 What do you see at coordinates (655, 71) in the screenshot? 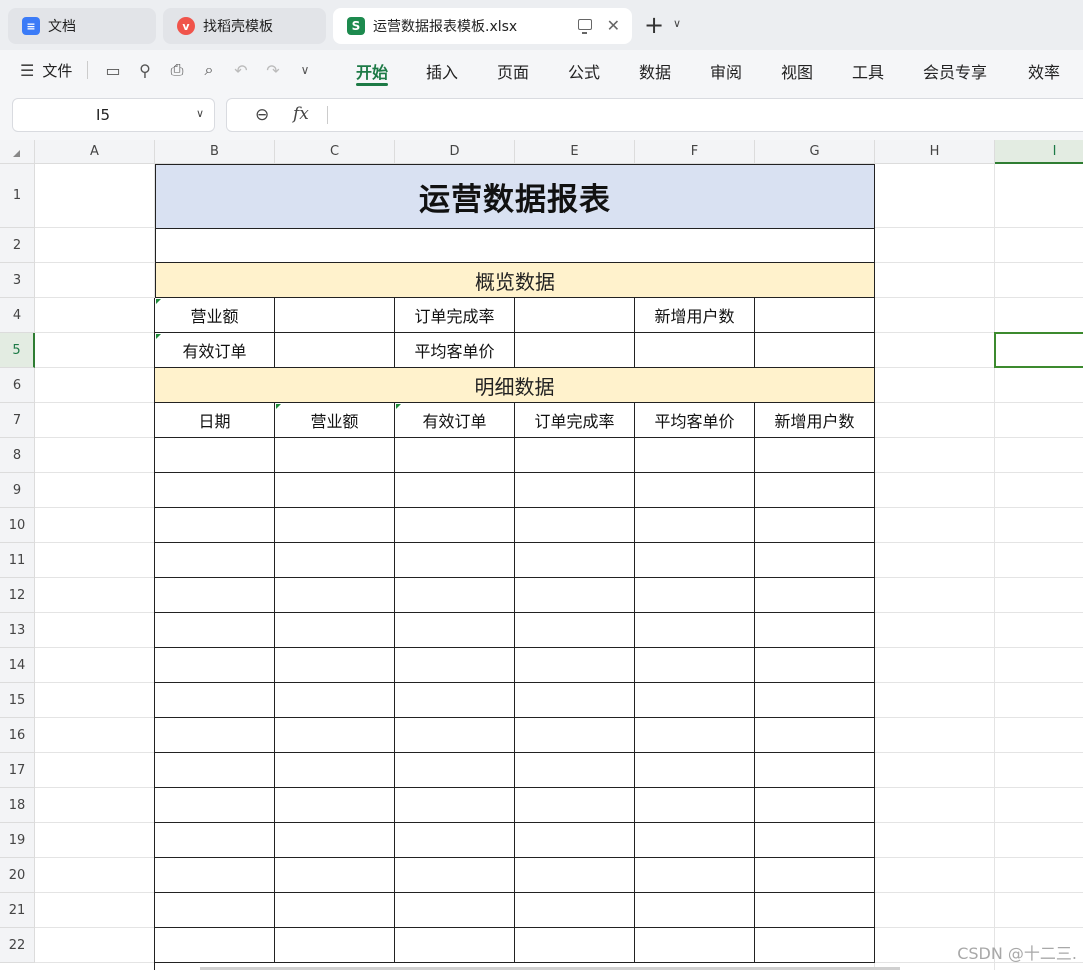
I see `menu-data: 数据` at bounding box center [655, 71].